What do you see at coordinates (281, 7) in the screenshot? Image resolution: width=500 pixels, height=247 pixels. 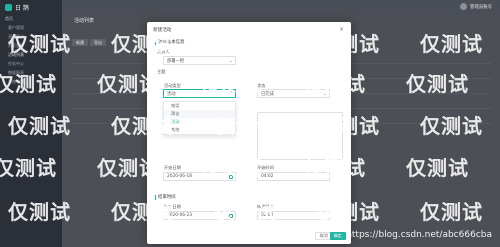 I see `top-bar: 管理员账号` at bounding box center [281, 7].